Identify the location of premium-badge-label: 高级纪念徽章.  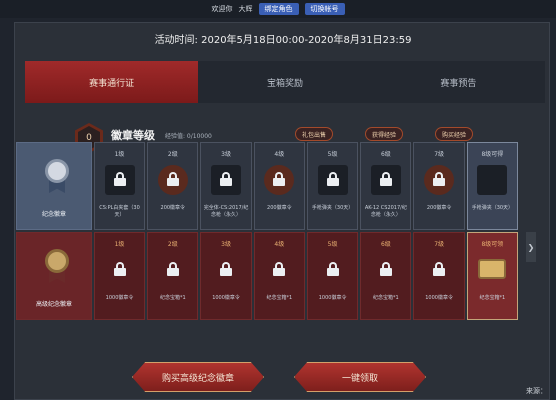
(53, 304).